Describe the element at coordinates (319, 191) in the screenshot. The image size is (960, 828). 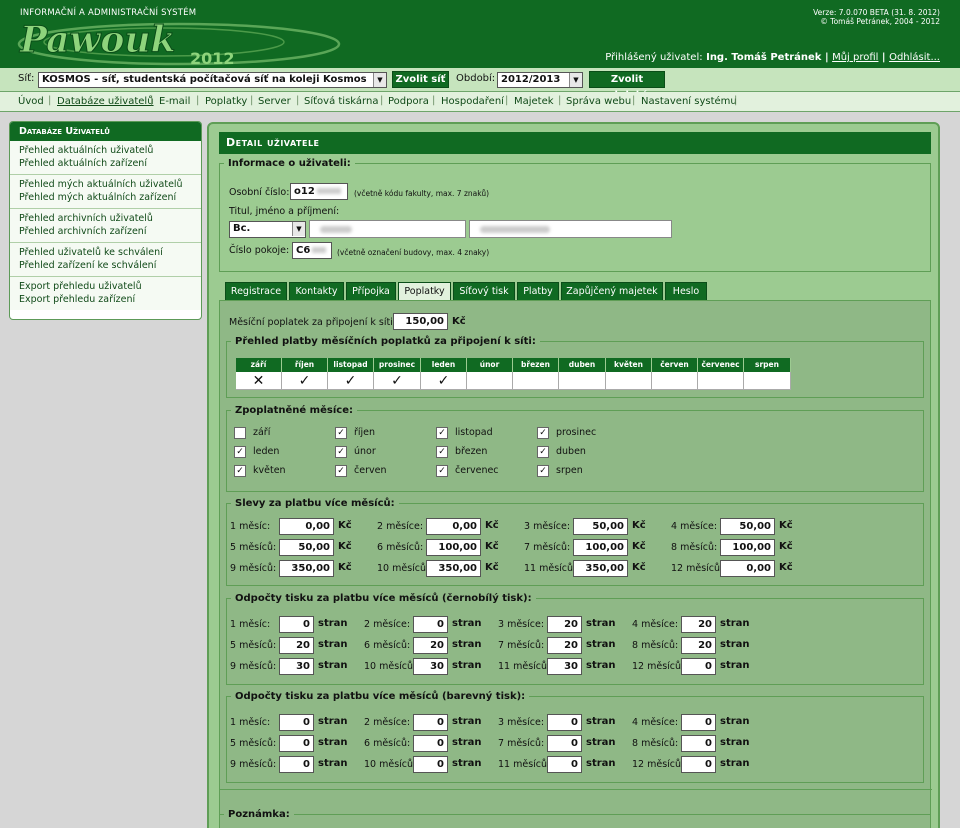
I see `personal-no-input: o12` at that location.